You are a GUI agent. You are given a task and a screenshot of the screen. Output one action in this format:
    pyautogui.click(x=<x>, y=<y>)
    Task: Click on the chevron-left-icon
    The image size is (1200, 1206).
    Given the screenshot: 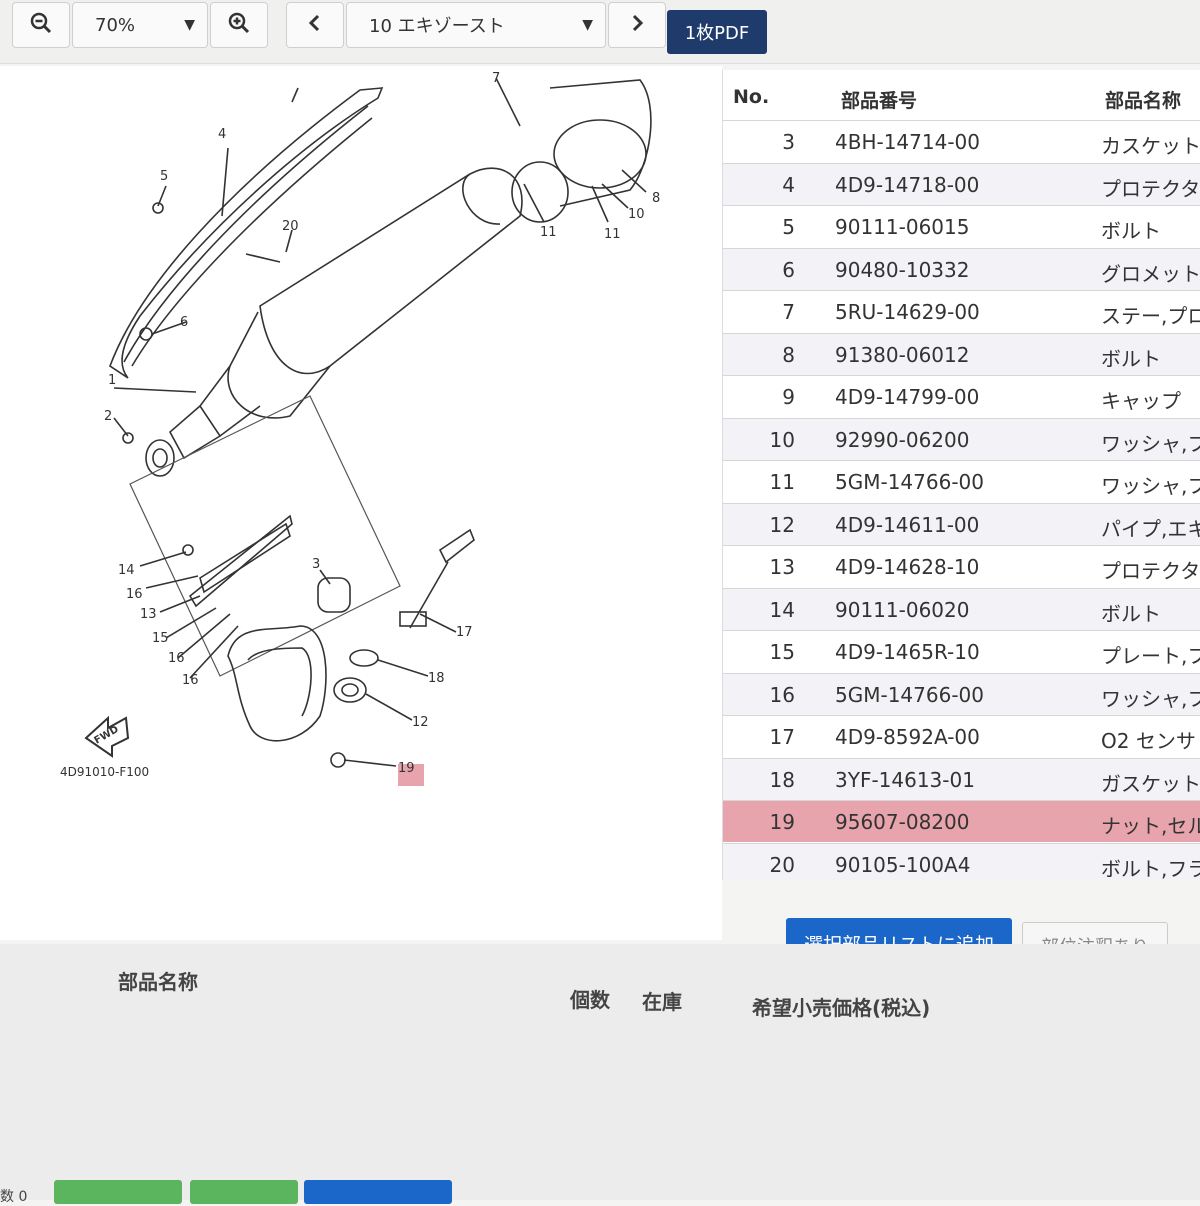 What is the action you would take?
    pyautogui.click(x=315, y=25)
    